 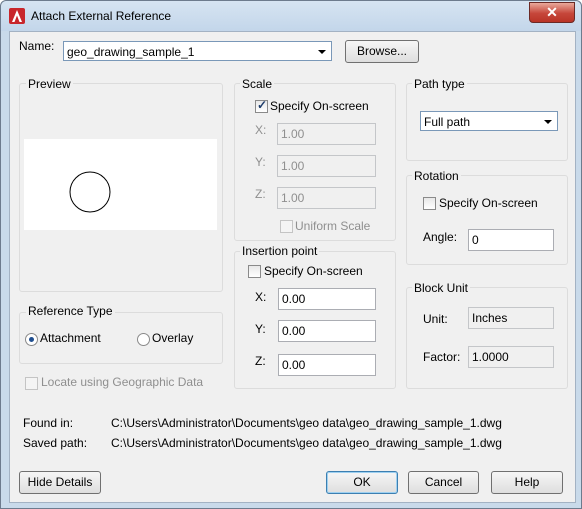 I want to click on window-title: Attach External Reference, so click(x=101, y=16).